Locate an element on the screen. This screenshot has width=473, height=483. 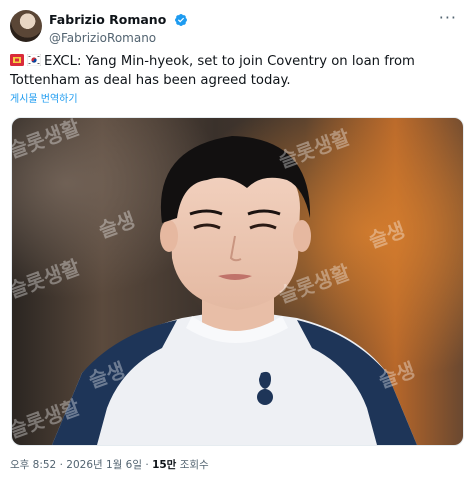
flag-icon-south-korea is located at coordinates (34, 60).